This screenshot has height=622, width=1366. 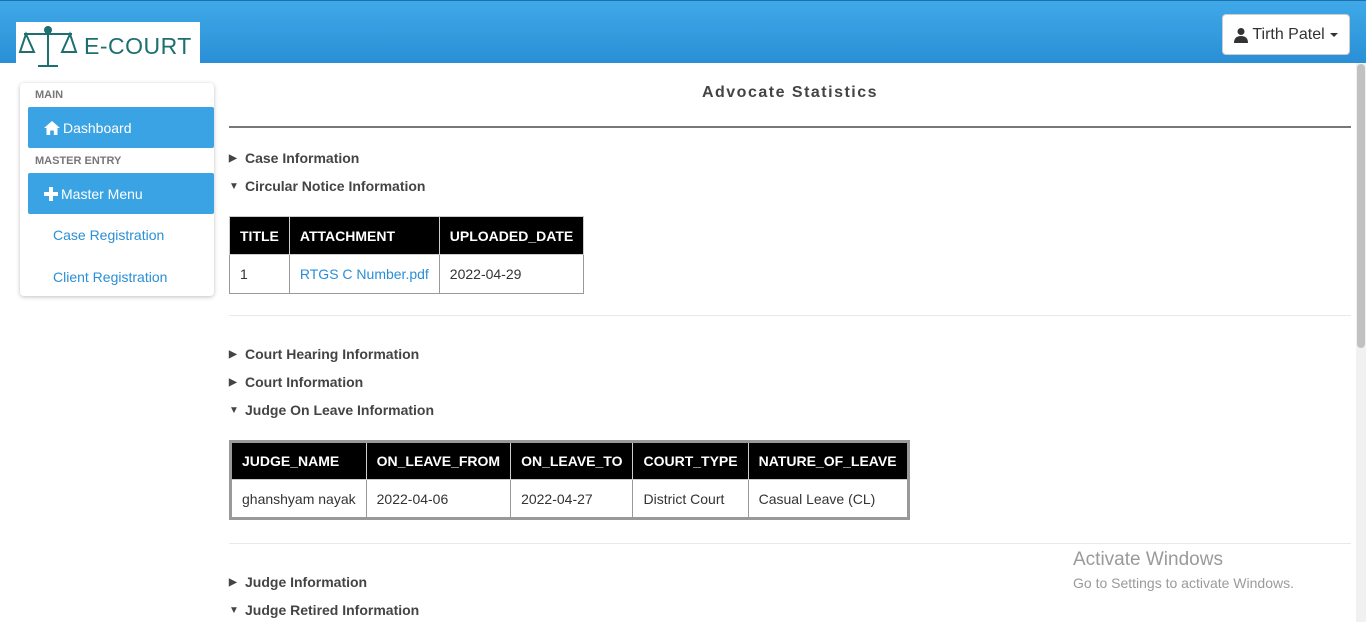 What do you see at coordinates (364, 235) in the screenshot?
I see `column-header: ATTACHMENT` at bounding box center [364, 235].